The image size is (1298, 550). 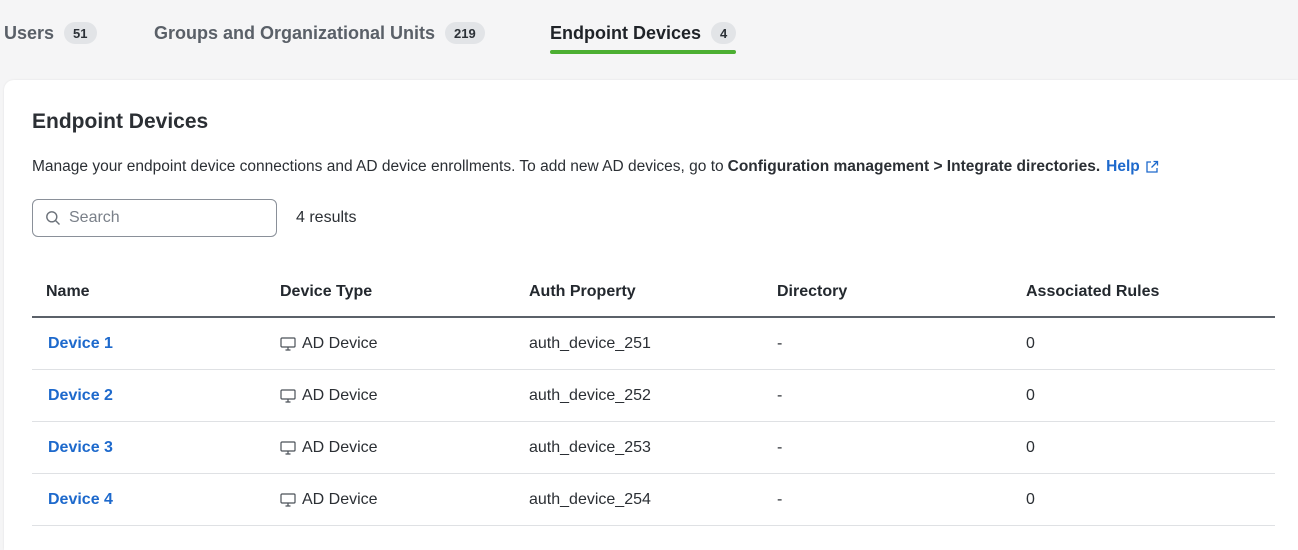 I want to click on count-badge: 4, so click(x=724, y=33).